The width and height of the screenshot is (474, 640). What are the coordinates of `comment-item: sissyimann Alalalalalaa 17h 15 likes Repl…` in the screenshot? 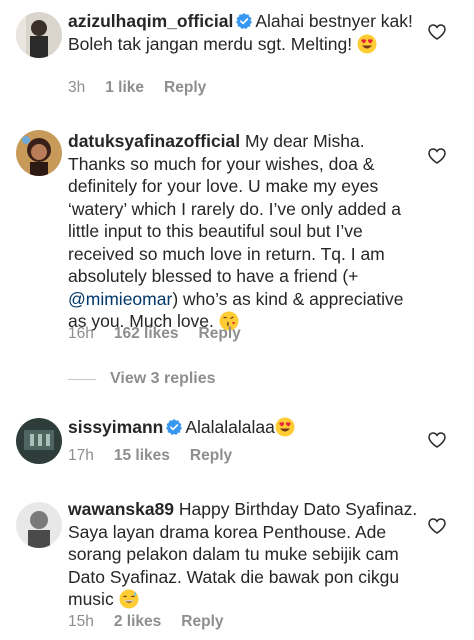 It's located at (237, 442).